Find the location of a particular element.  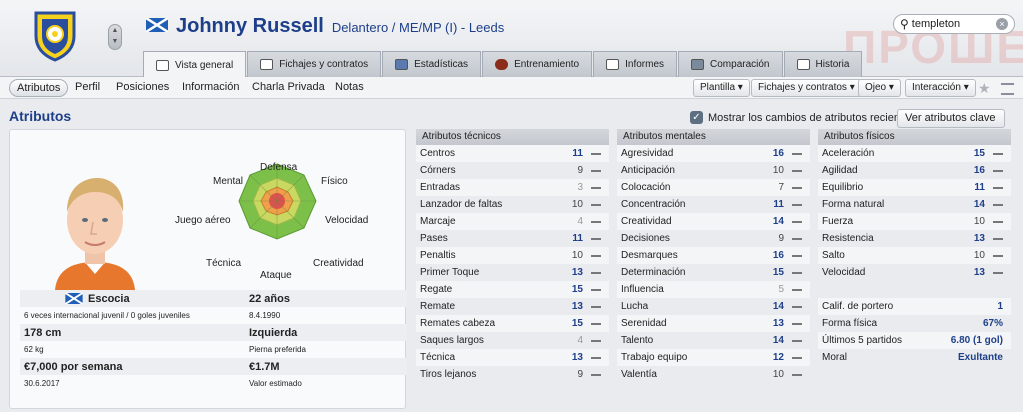

attribute-value: 12 is located at coordinates (778, 357).